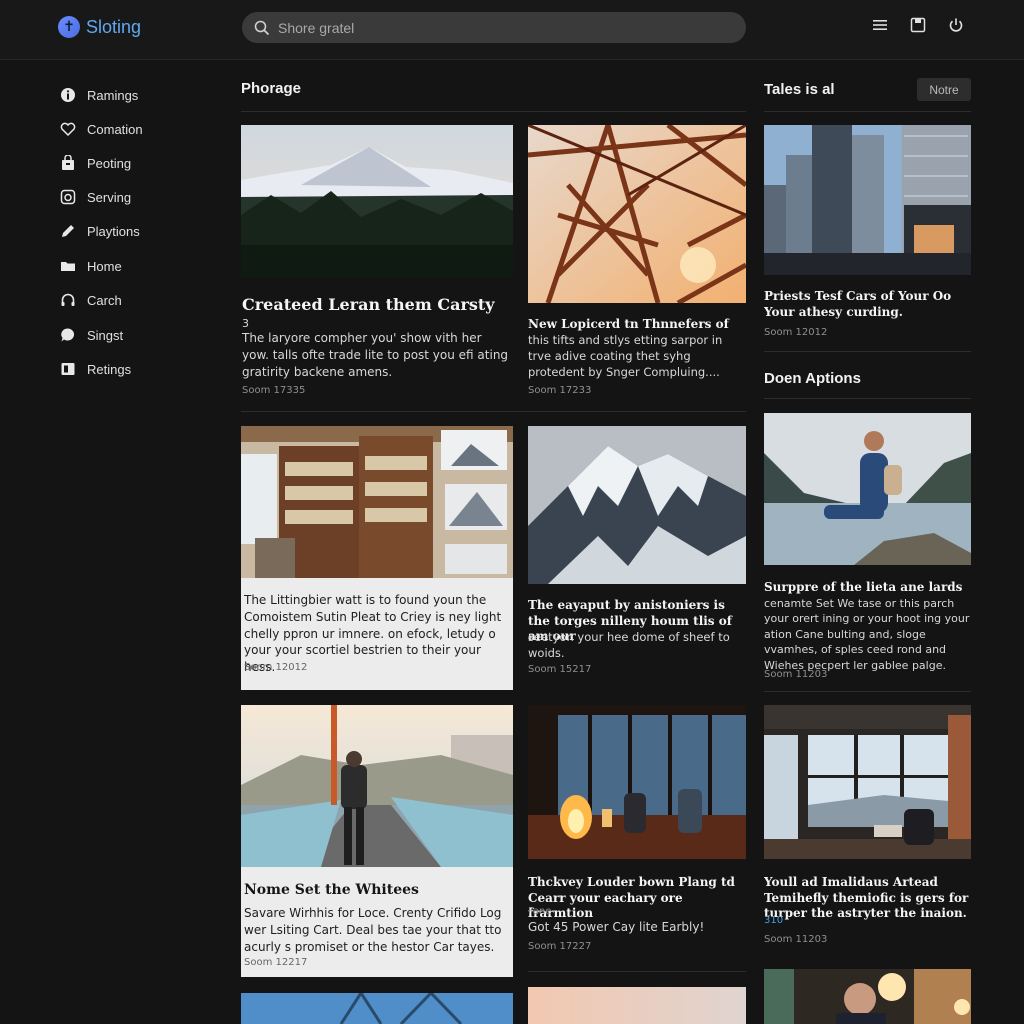  What do you see at coordinates (68, 231) in the screenshot?
I see `pen-icon` at bounding box center [68, 231].